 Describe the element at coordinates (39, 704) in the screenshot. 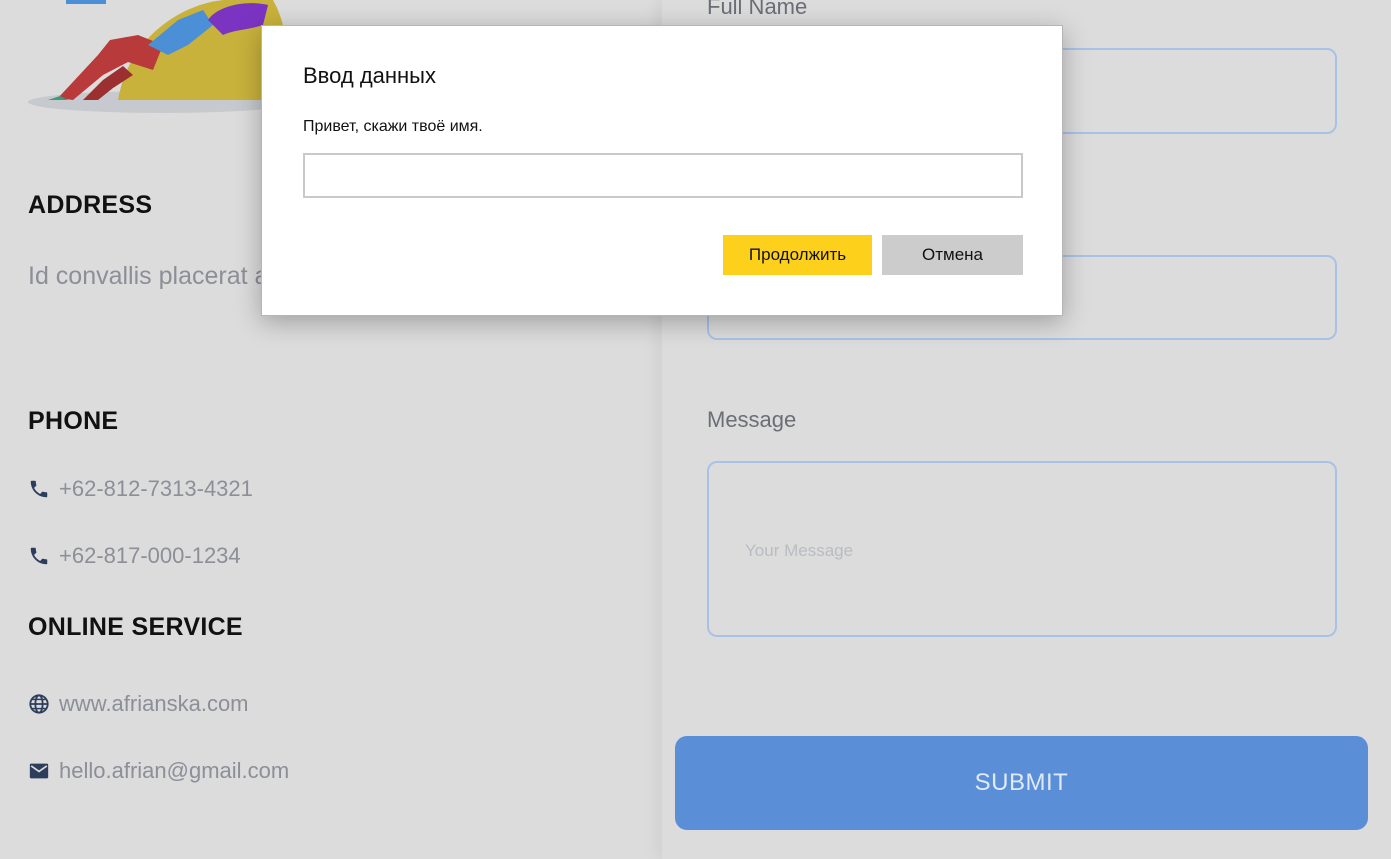

I see `globe-icon` at that location.